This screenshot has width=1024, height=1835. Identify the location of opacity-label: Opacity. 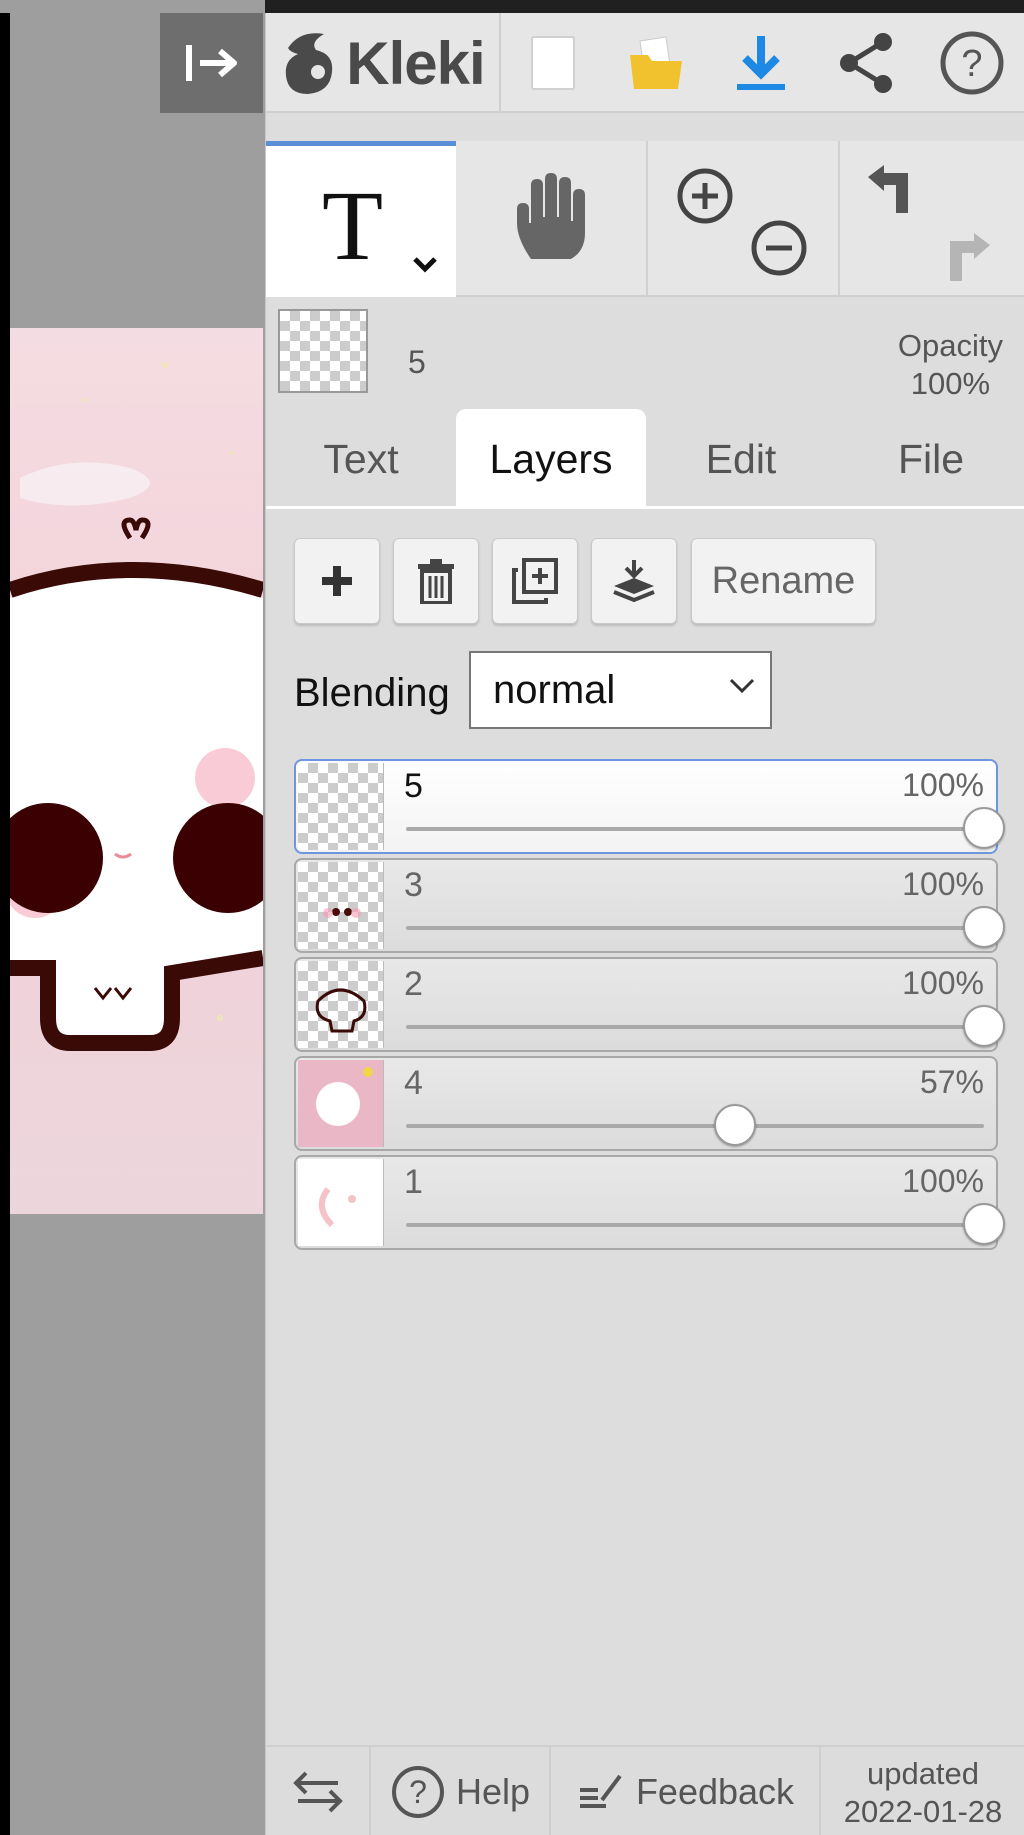
(950, 345).